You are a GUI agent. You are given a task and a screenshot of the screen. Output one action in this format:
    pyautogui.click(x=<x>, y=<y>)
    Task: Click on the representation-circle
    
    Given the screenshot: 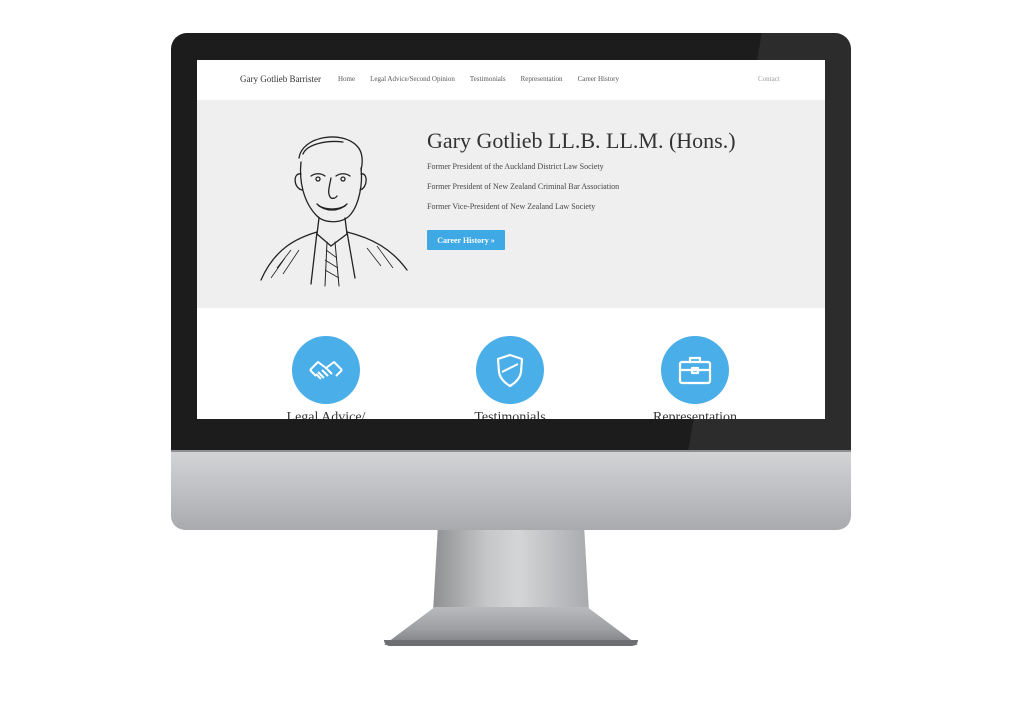 What is the action you would take?
    pyautogui.click(x=695, y=370)
    